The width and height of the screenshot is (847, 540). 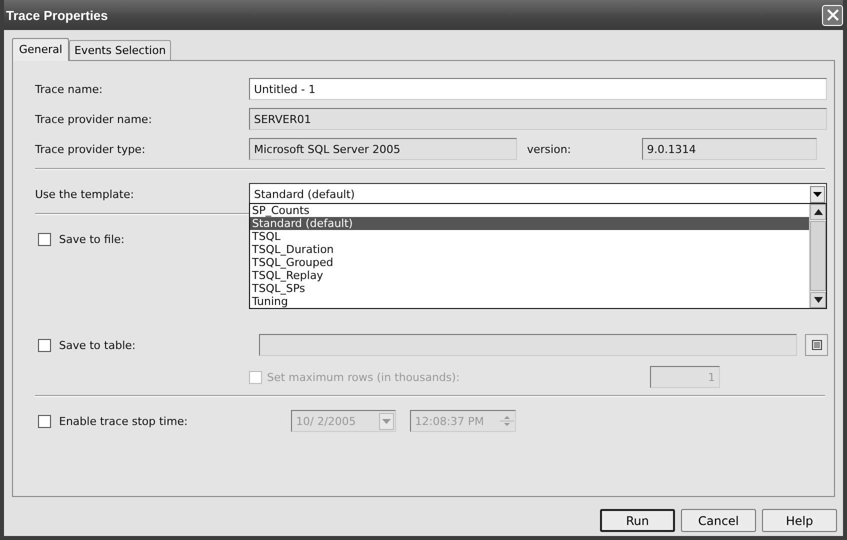 I want to click on tab: Events Selection, so click(x=120, y=50).